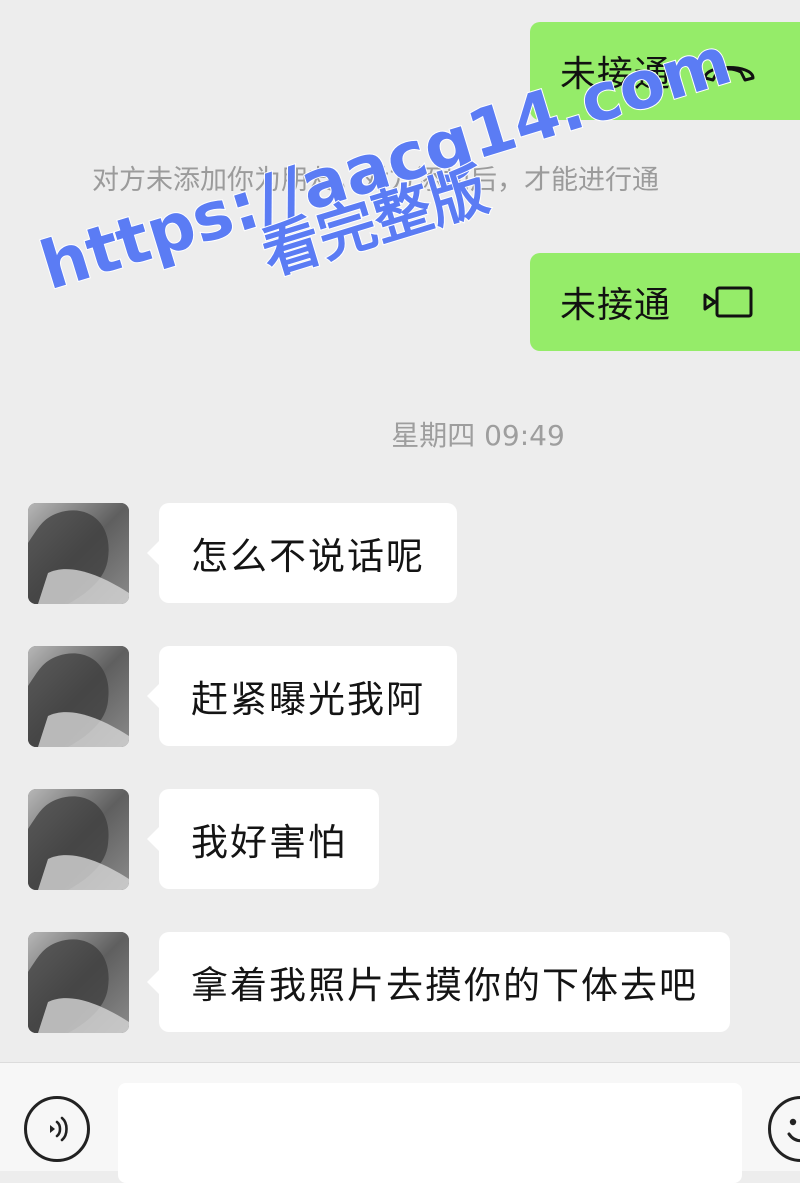 The width and height of the screenshot is (800, 1183). I want to click on incoming-message-bubble: 赶紧曝光我阿, so click(302, 696).